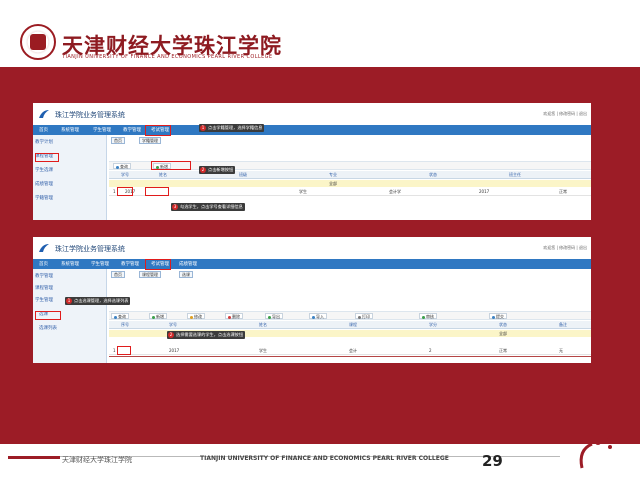 Image resolution: width=640 pixels, height=480 pixels. Describe the element at coordinates (350, 351) in the screenshot. I see `table-row: 1 2017 学生 会计 2 正常 无` at that location.